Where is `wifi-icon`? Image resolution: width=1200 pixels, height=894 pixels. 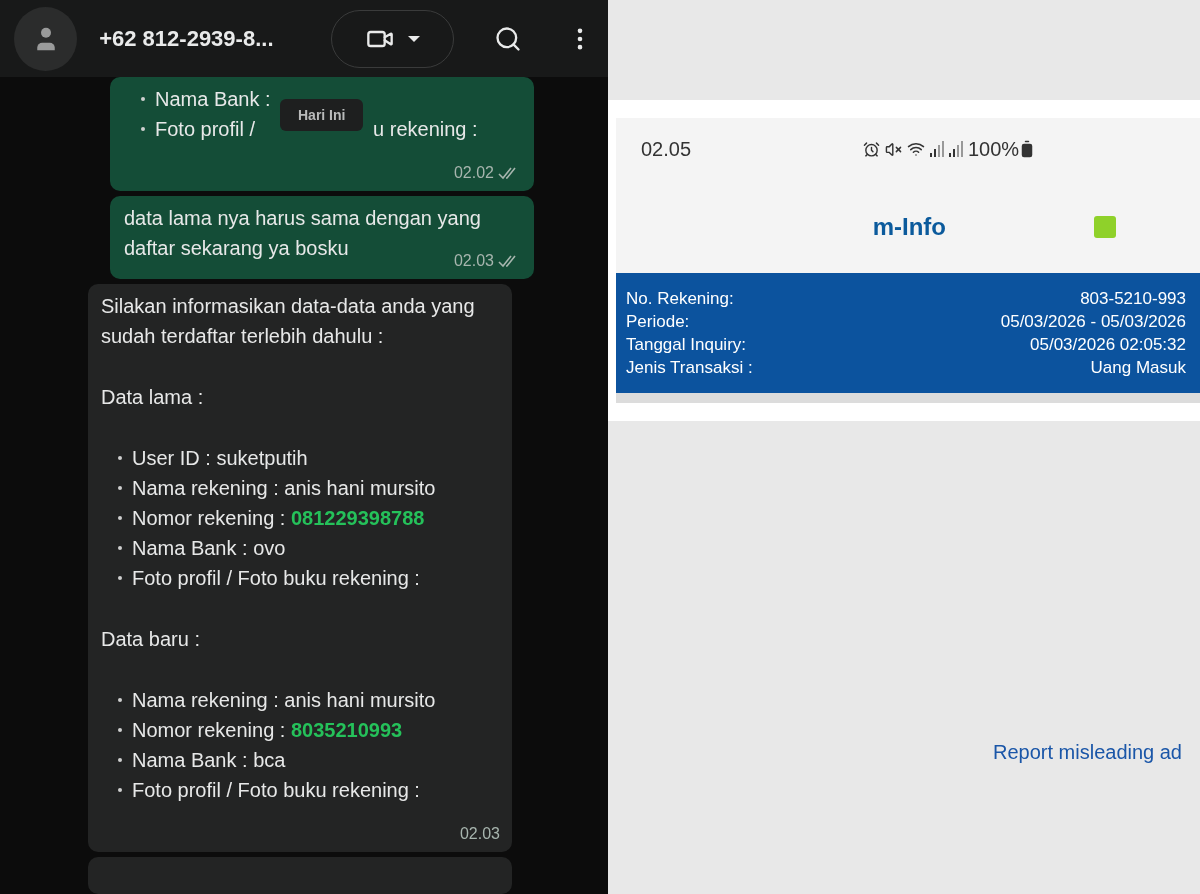 wifi-icon is located at coordinates (916, 149).